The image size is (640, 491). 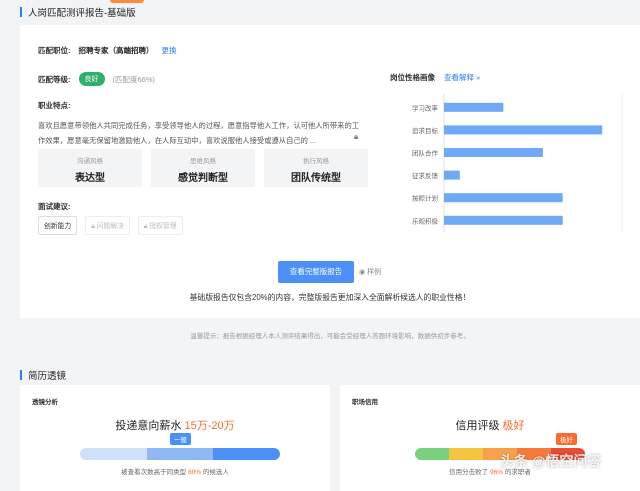 I want to click on job-value: 招聘专家（高端招聘）, so click(x=116, y=50).